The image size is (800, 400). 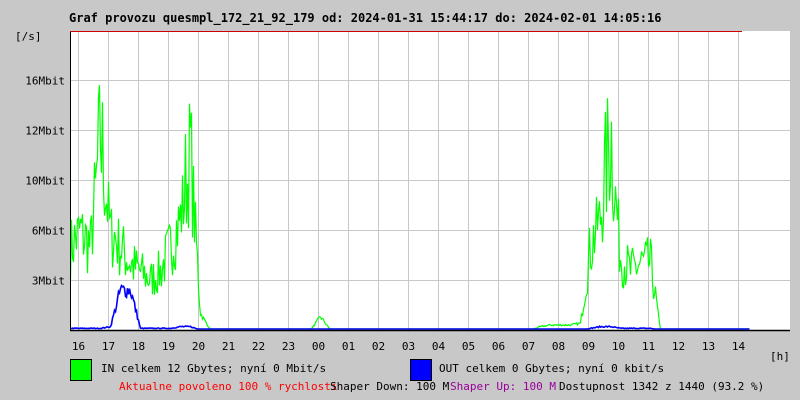 What do you see at coordinates (348, 346) in the screenshot?
I see `x-tick-label: 01` at bounding box center [348, 346].